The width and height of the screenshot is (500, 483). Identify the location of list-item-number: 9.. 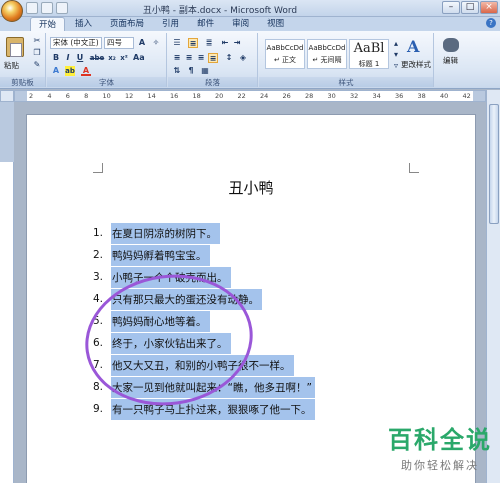
(98, 409).